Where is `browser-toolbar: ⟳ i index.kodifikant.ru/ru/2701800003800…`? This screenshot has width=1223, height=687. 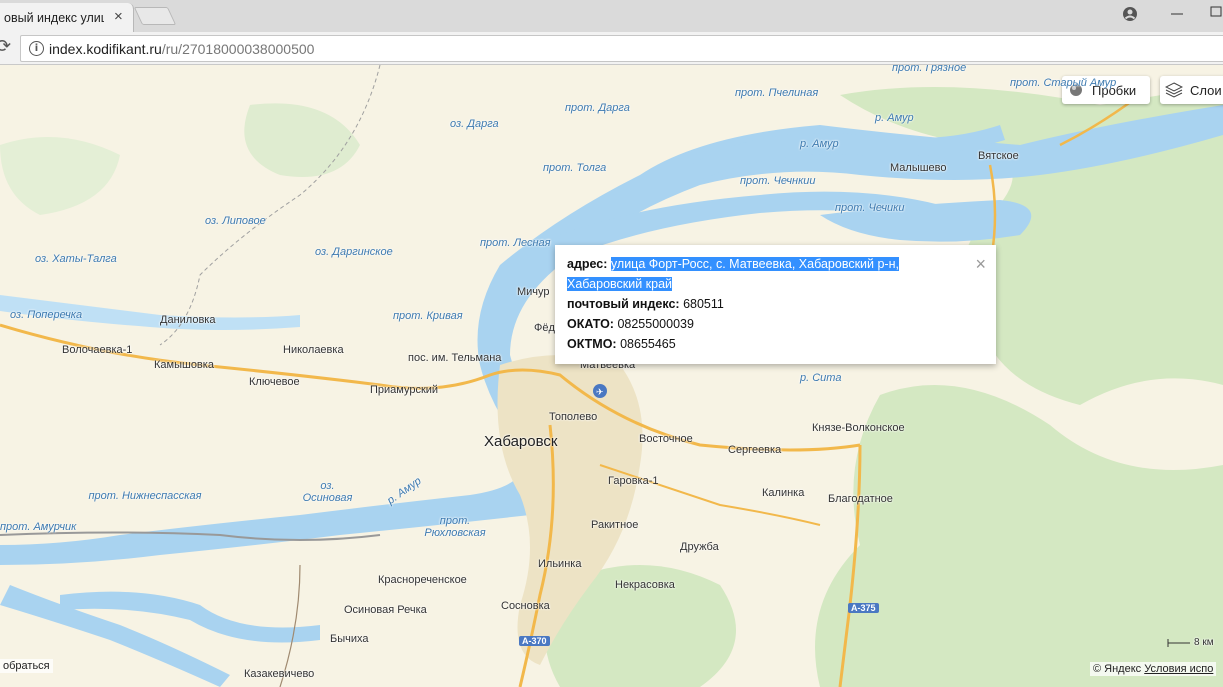 browser-toolbar: ⟳ i index.kodifikant.ru/ru/2701800003800… is located at coordinates (611, 48).